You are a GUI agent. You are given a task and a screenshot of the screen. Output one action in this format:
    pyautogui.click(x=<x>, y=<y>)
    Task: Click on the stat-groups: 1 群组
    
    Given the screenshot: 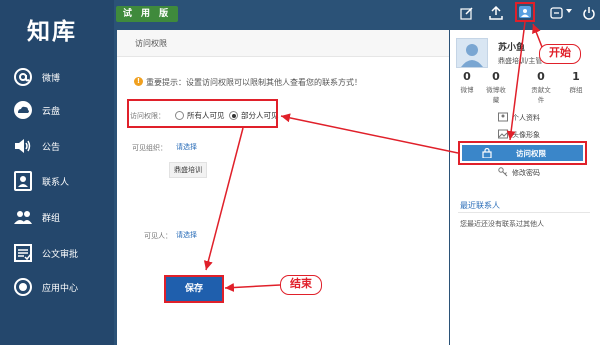 What is the action you would take?
    pyautogui.click(x=576, y=82)
    